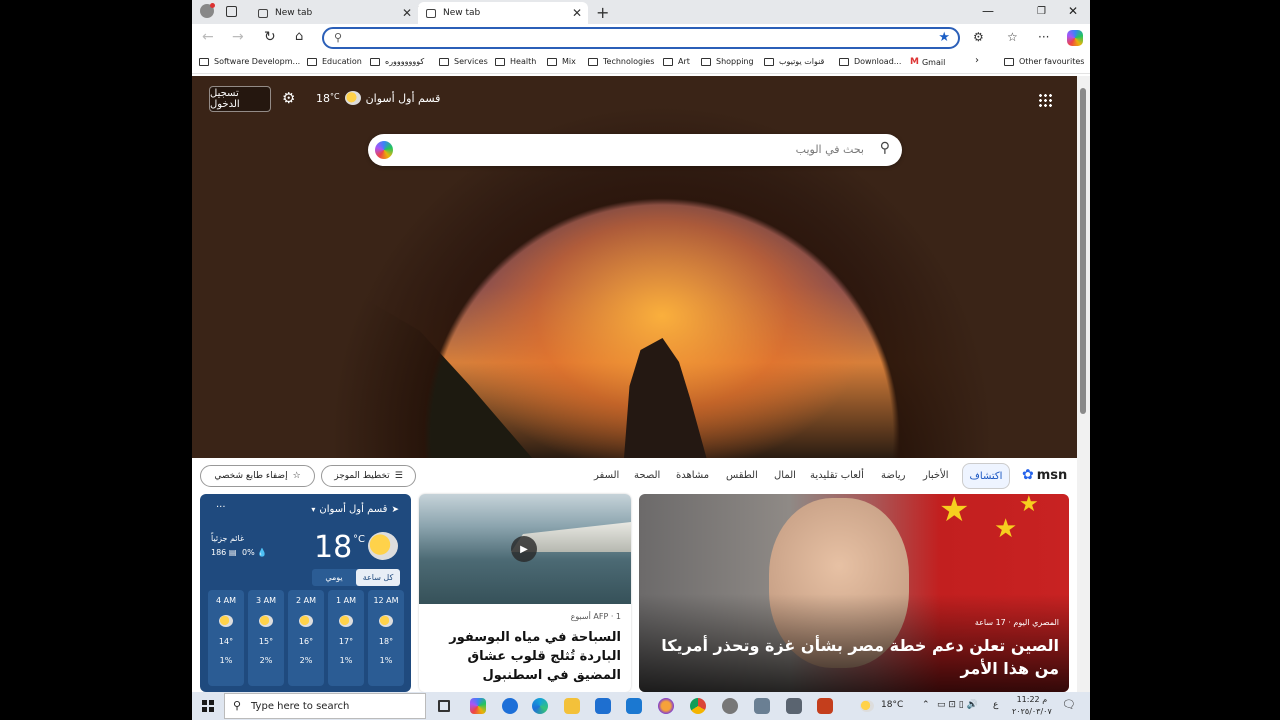  Describe the element at coordinates (885, 148) in the screenshot. I see `search-icon: ⚲` at that location.